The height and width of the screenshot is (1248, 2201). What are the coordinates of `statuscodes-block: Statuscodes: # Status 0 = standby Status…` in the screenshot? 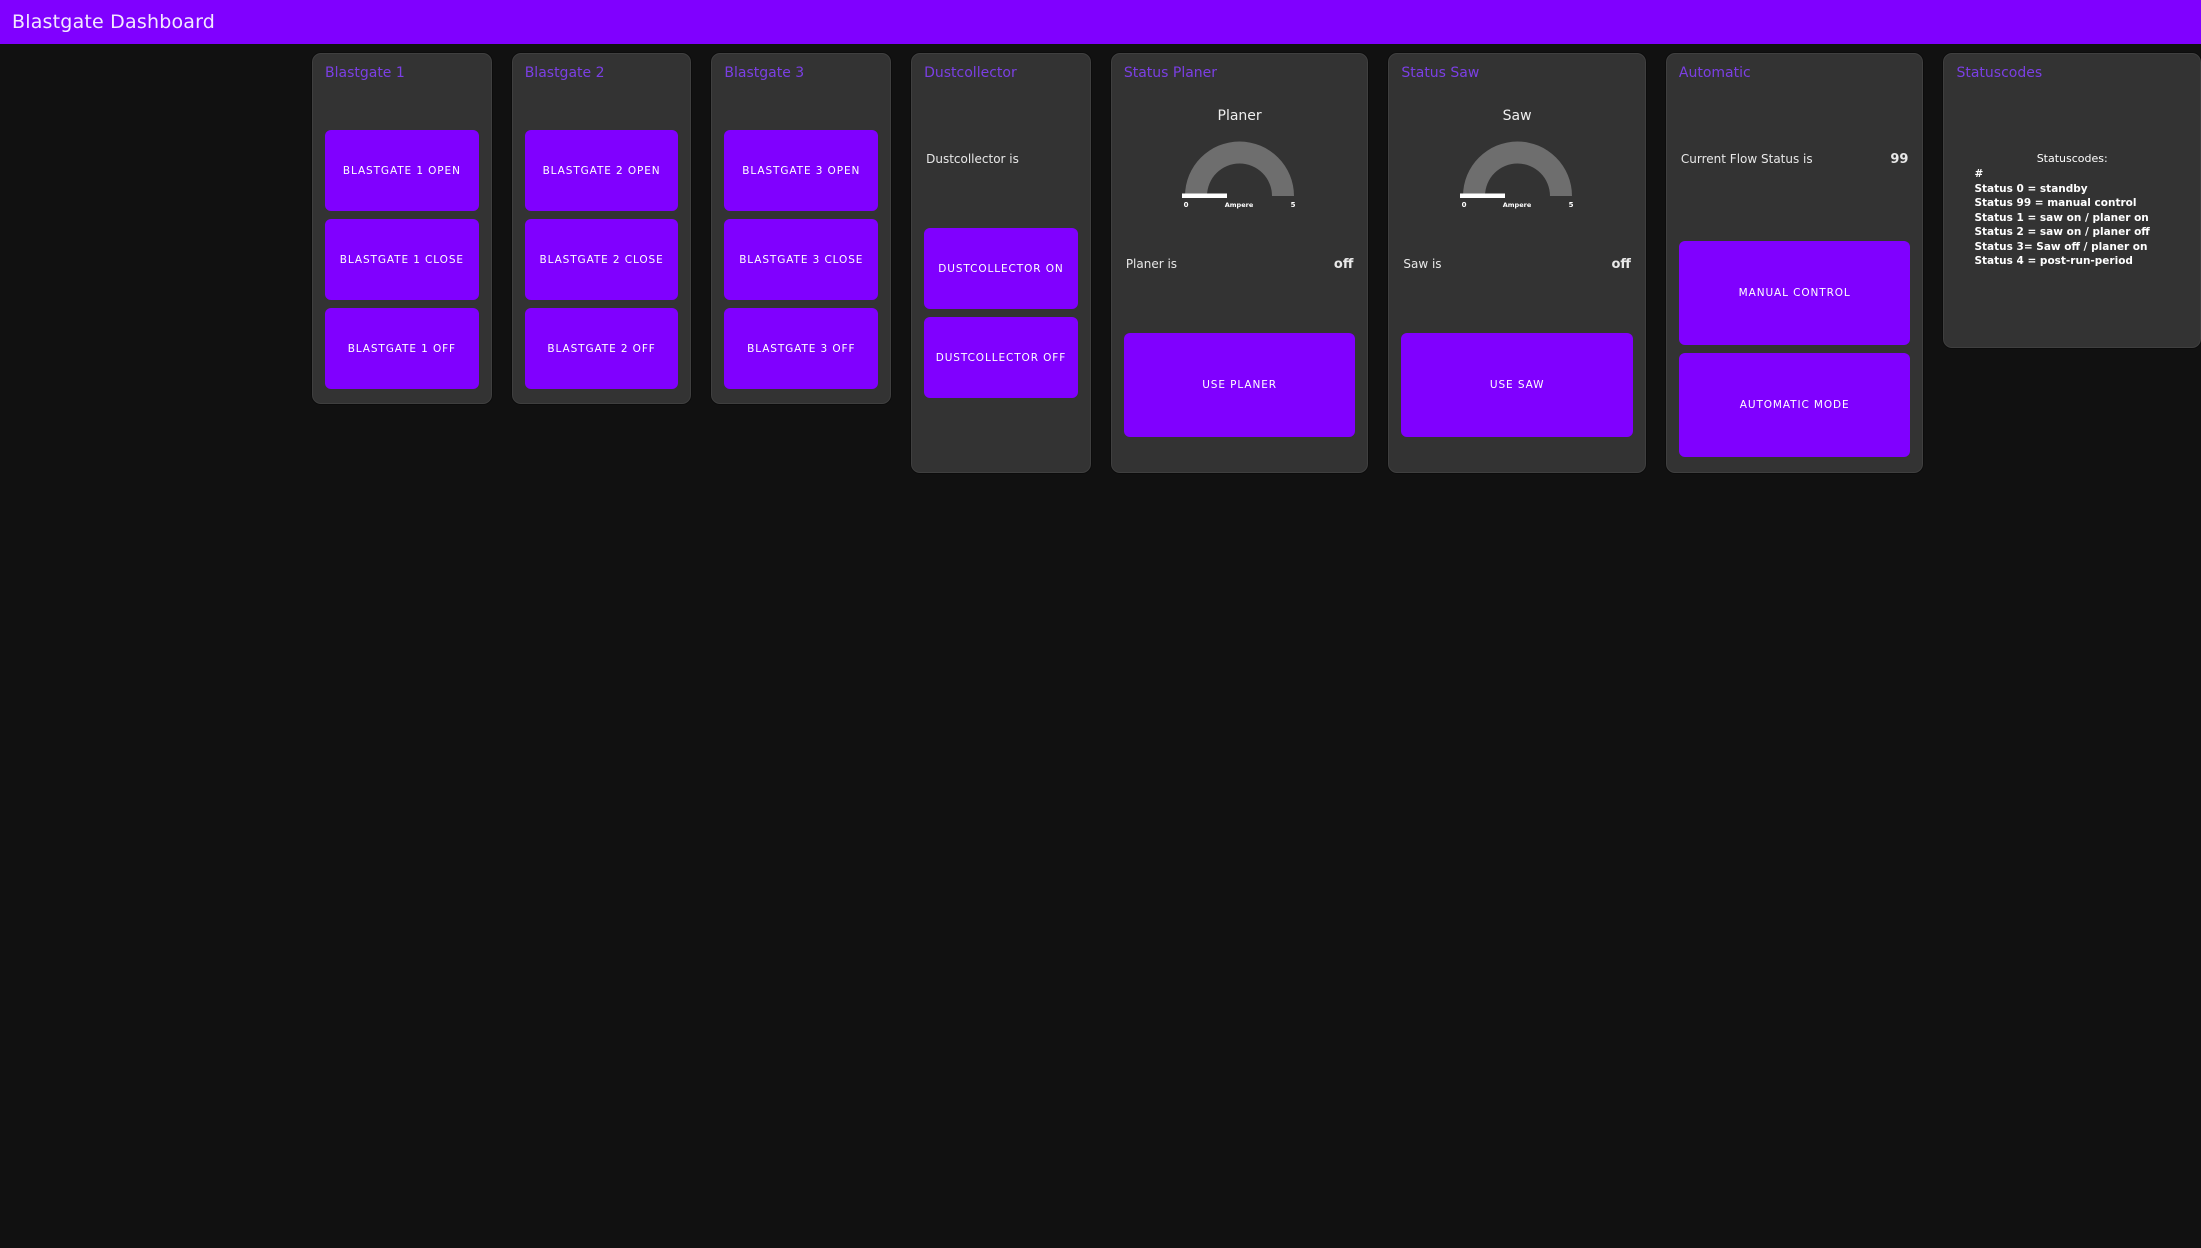 It's located at (2072, 179).